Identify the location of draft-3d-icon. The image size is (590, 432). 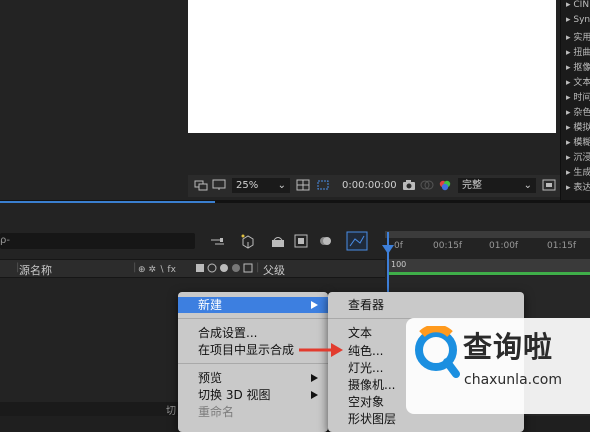
(248, 241).